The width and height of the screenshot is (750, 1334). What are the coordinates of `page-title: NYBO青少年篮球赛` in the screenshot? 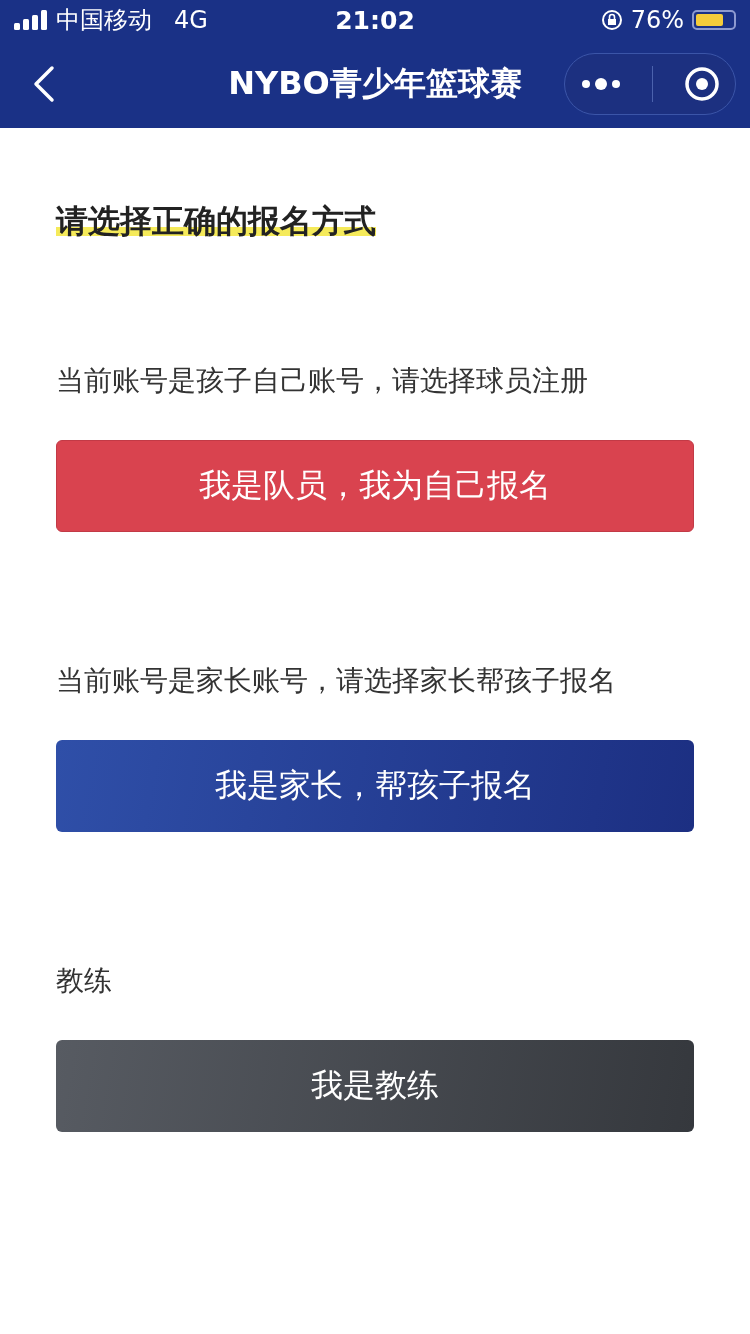 It's located at (375, 83).